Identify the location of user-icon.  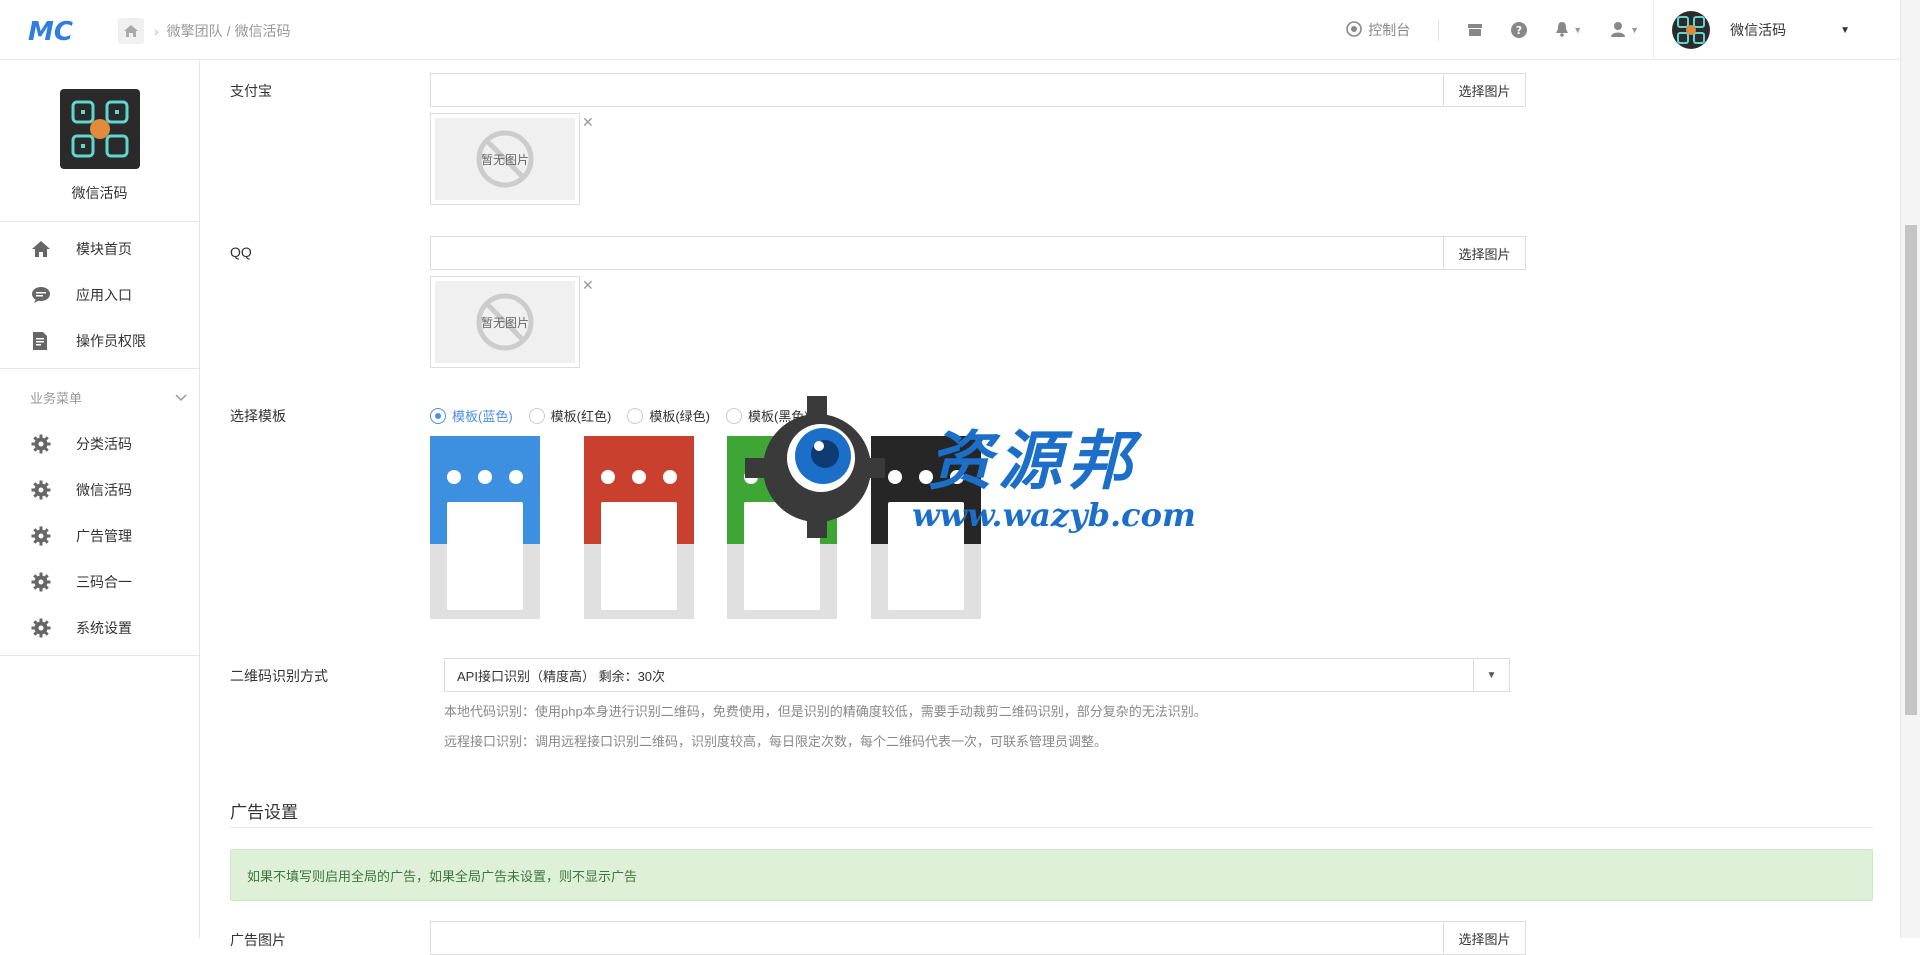
(1618, 30).